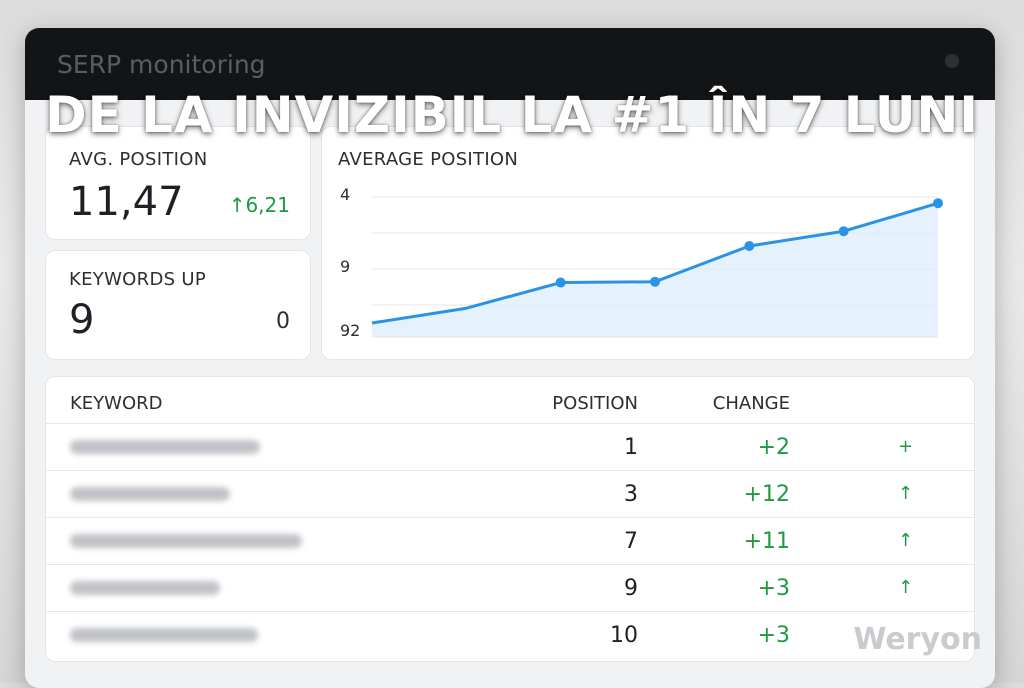 Image resolution: width=1024 pixels, height=688 pixels. What do you see at coordinates (773, 447) in the screenshot?
I see `change-cell: +2` at bounding box center [773, 447].